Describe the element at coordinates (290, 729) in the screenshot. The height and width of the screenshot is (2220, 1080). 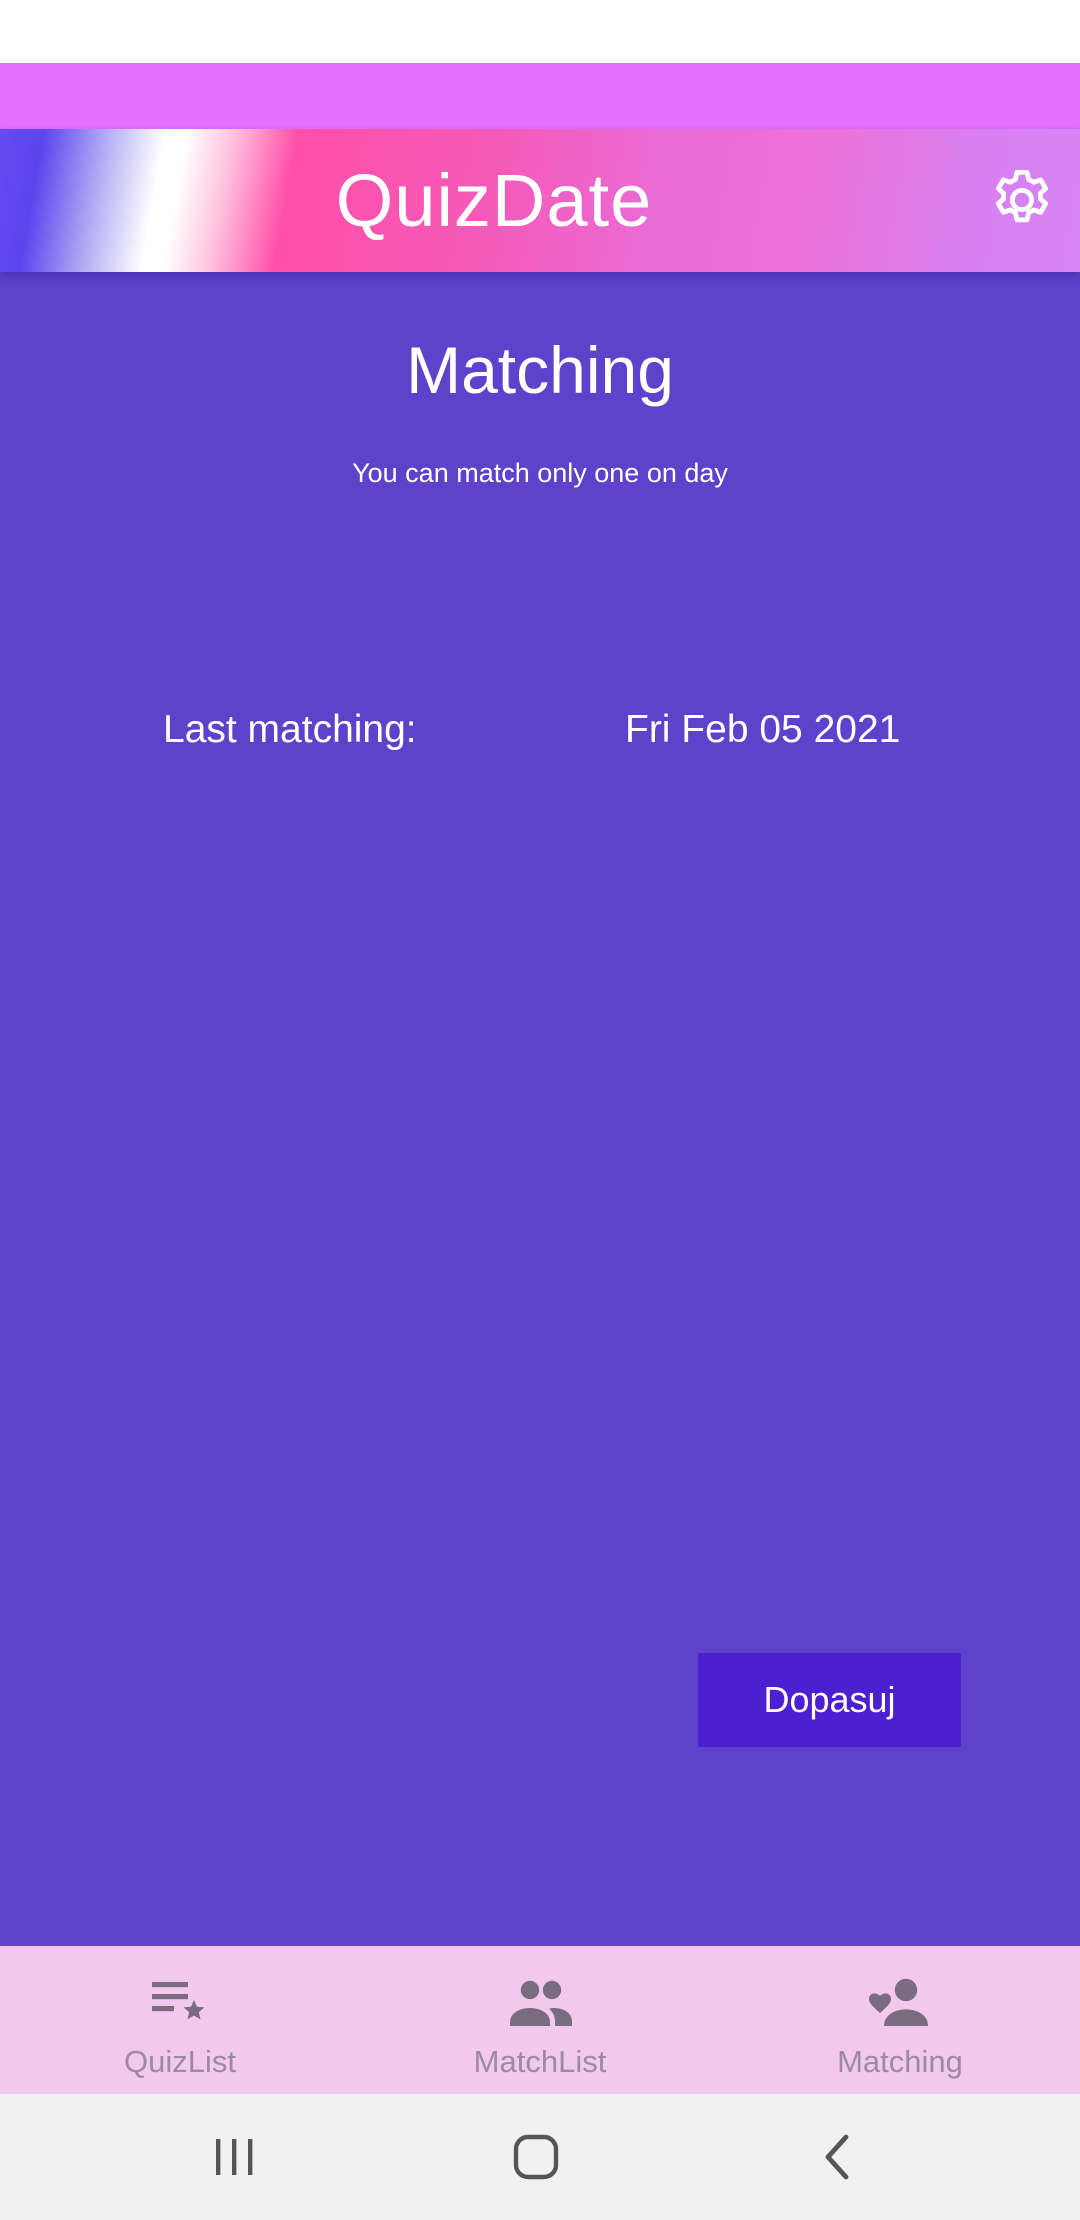
I see `last-matching-label: Last matching:` at that location.